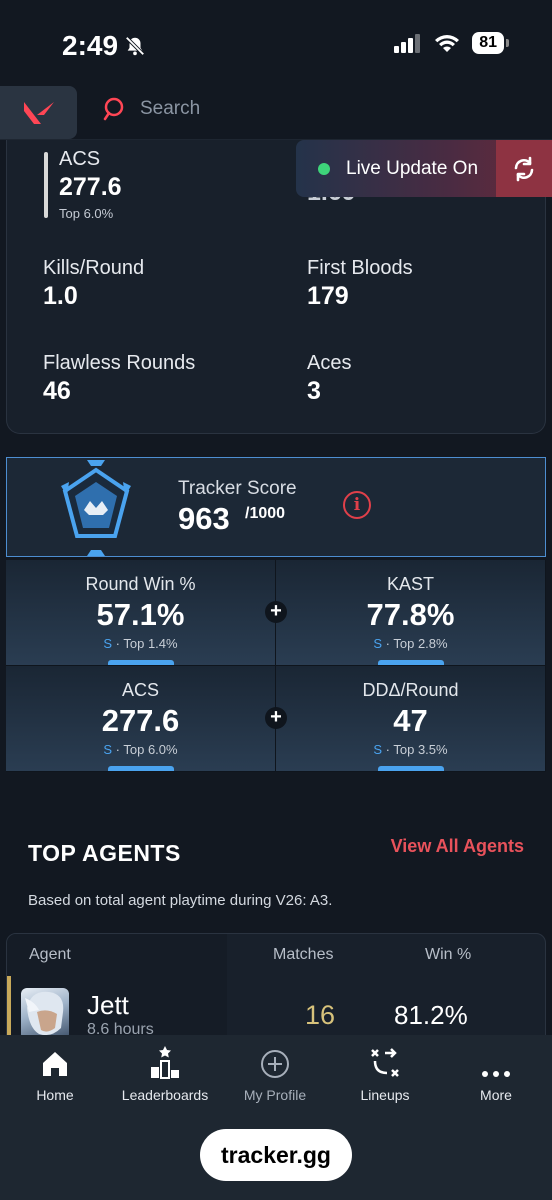 The height and width of the screenshot is (1200, 552). I want to click on refresh-icon, so click(524, 168).